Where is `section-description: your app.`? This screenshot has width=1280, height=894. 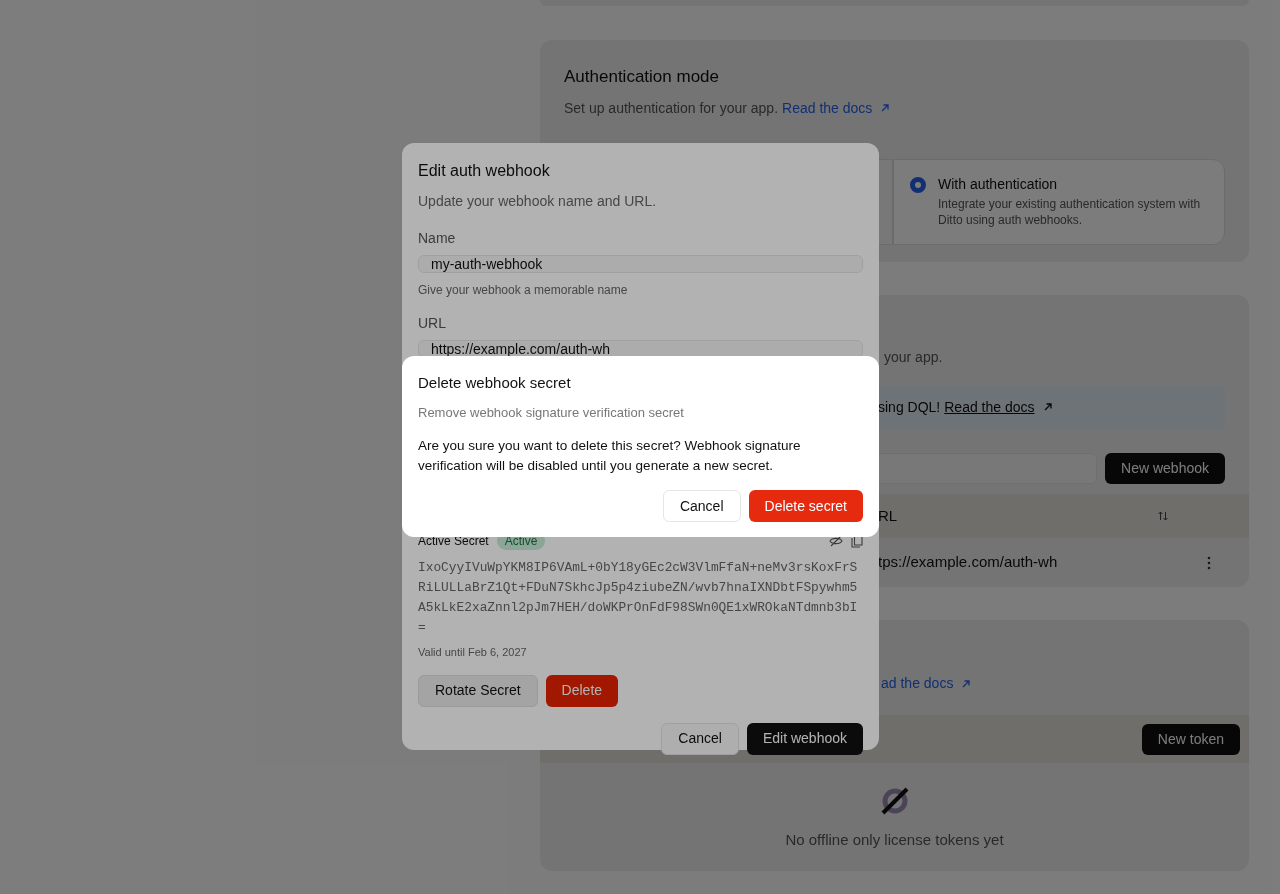
section-description: your app. is located at coordinates (914, 357).